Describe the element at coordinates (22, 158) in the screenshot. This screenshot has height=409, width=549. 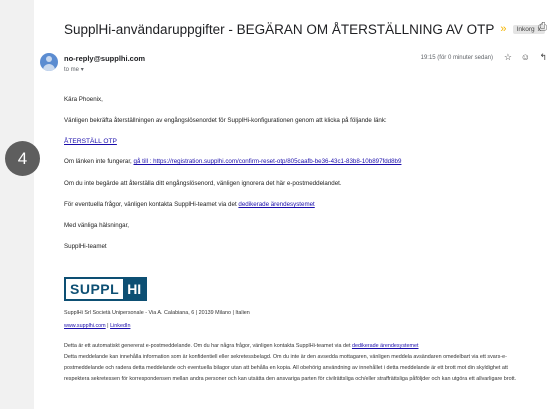
I see `step-number-badge: 4` at that location.